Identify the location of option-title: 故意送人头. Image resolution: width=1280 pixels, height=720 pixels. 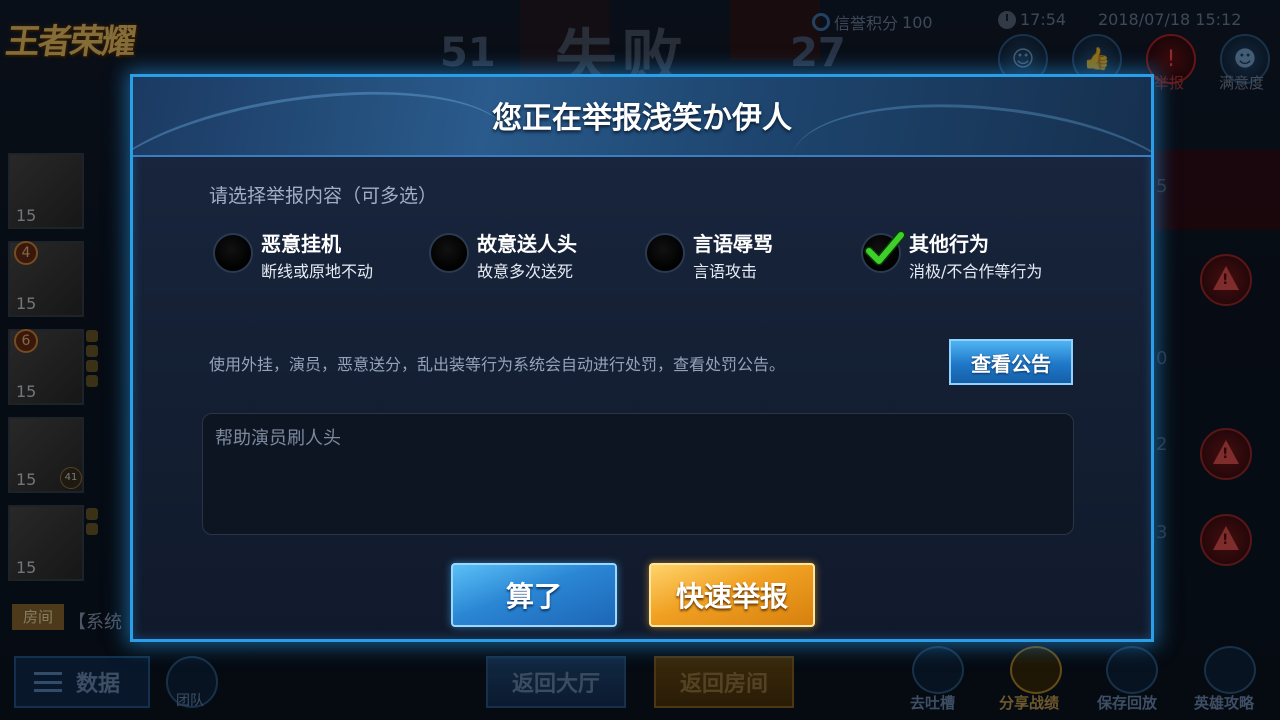
(527, 244).